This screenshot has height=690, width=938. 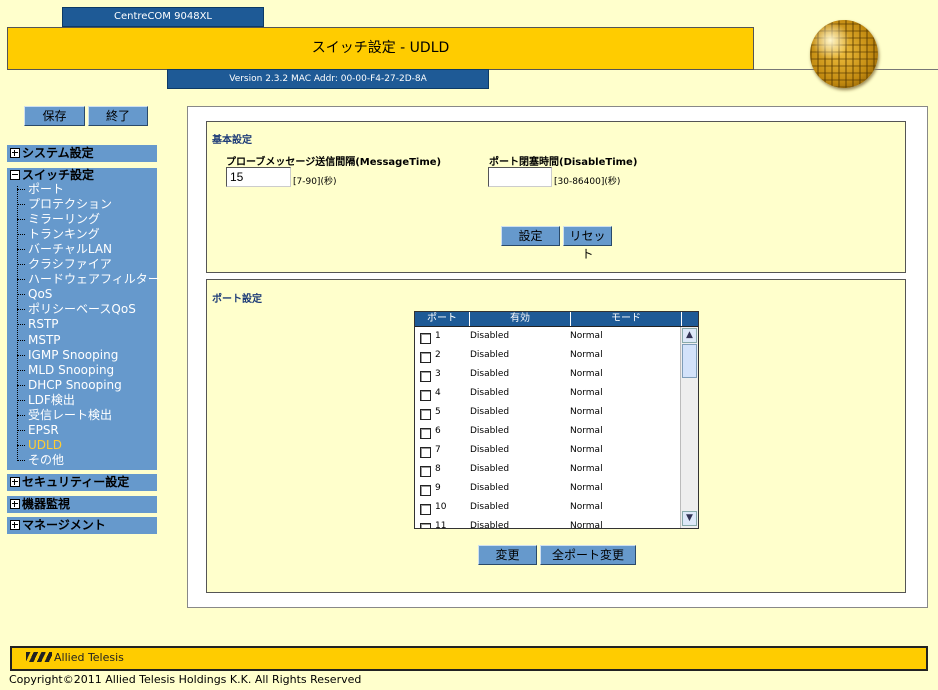 I want to click on reset-button: リセット, so click(x=587, y=243).